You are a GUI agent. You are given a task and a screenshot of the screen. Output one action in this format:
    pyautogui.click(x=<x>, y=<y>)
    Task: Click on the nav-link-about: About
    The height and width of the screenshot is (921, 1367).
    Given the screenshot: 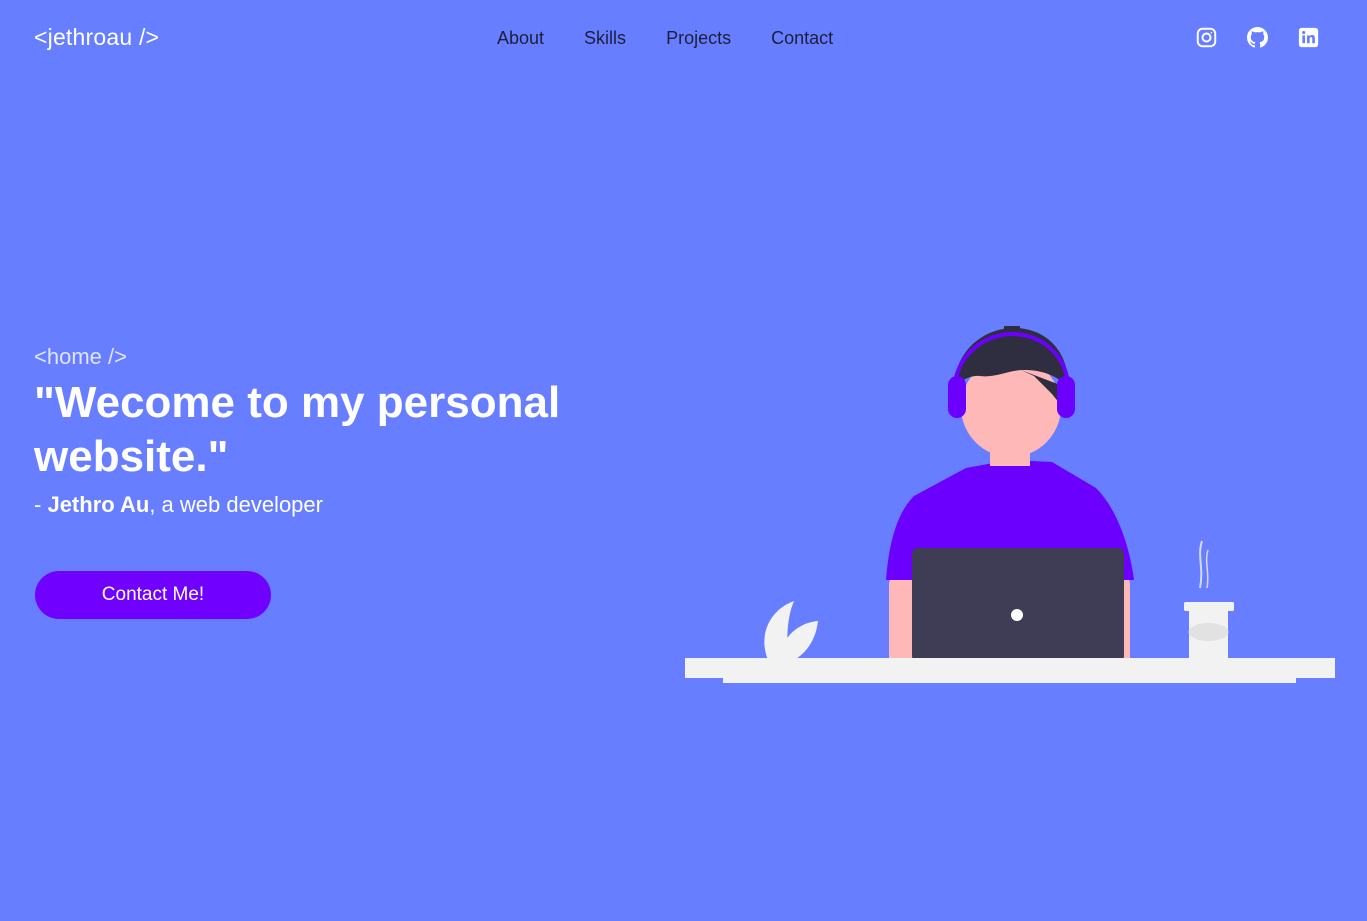 What is the action you would take?
    pyautogui.click(x=520, y=38)
    